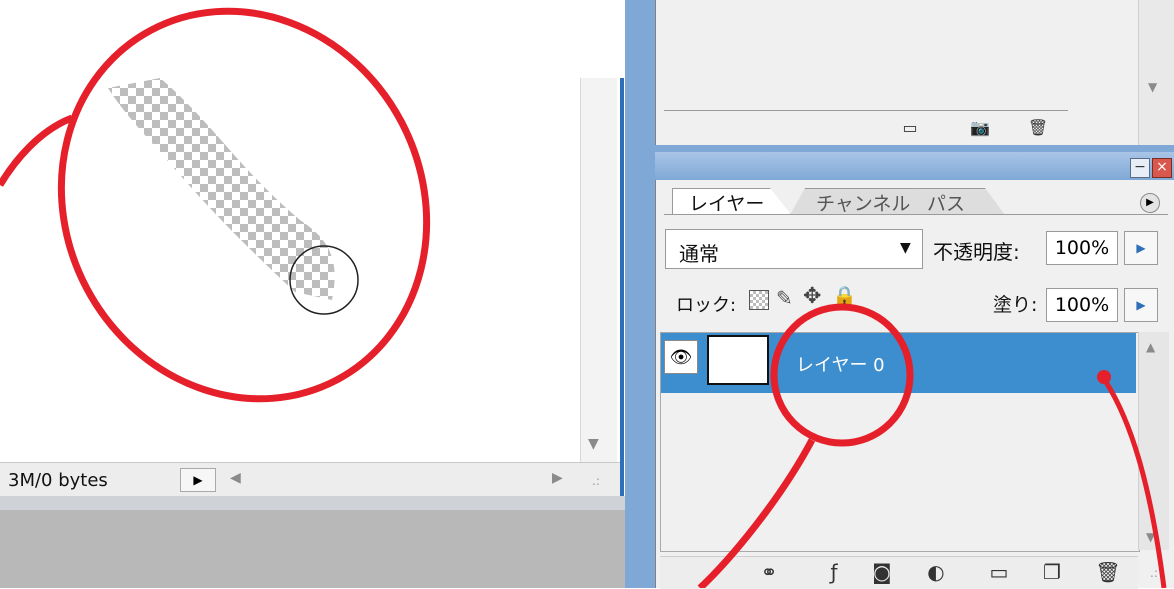 The image size is (1174, 589). I want to click on link-layers-icon: ⚭, so click(769, 572).